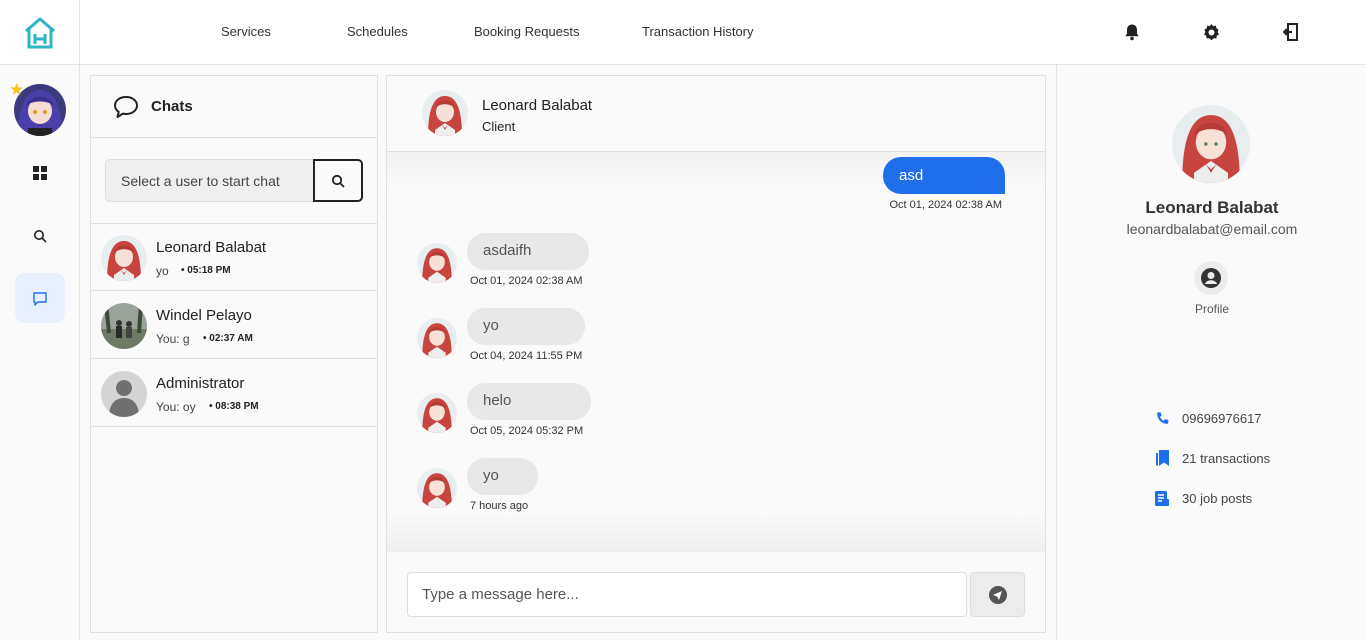 This screenshot has width=1366, height=640. Describe the element at coordinates (1211, 144) in the screenshot. I see `profile-avatar` at that location.